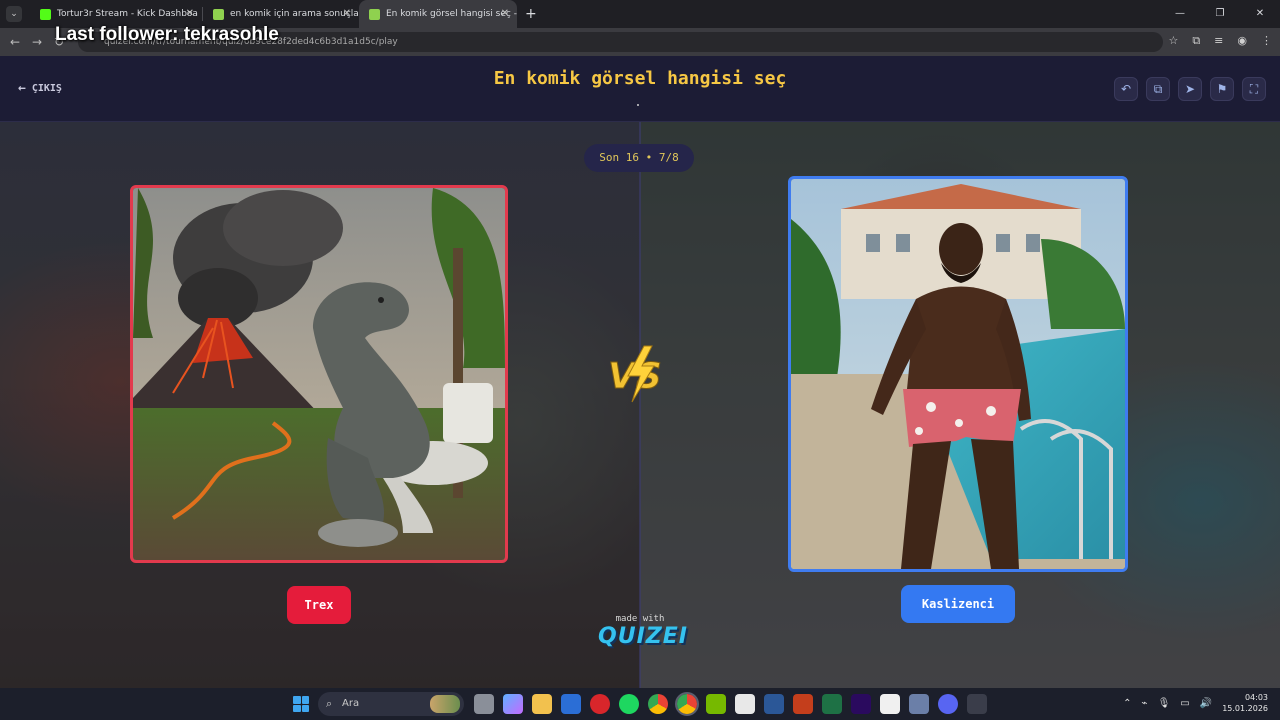  I want to click on chevron-up-icon: ⌃, so click(1127, 703).